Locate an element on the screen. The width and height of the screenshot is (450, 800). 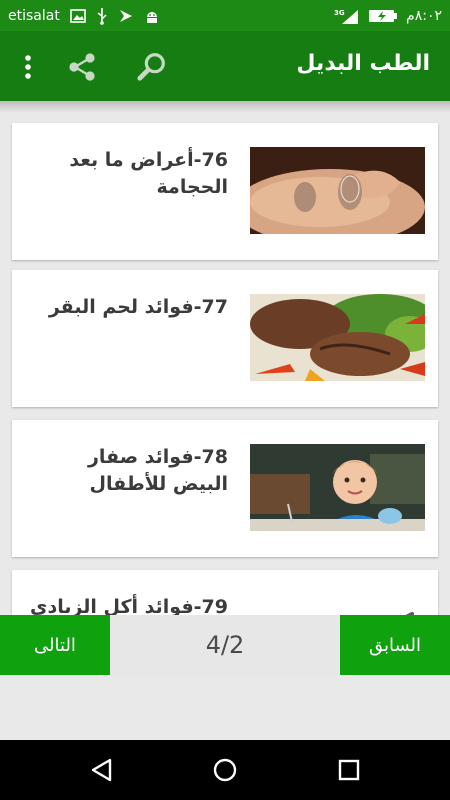
next-button: التالى is located at coordinates (55, 645).